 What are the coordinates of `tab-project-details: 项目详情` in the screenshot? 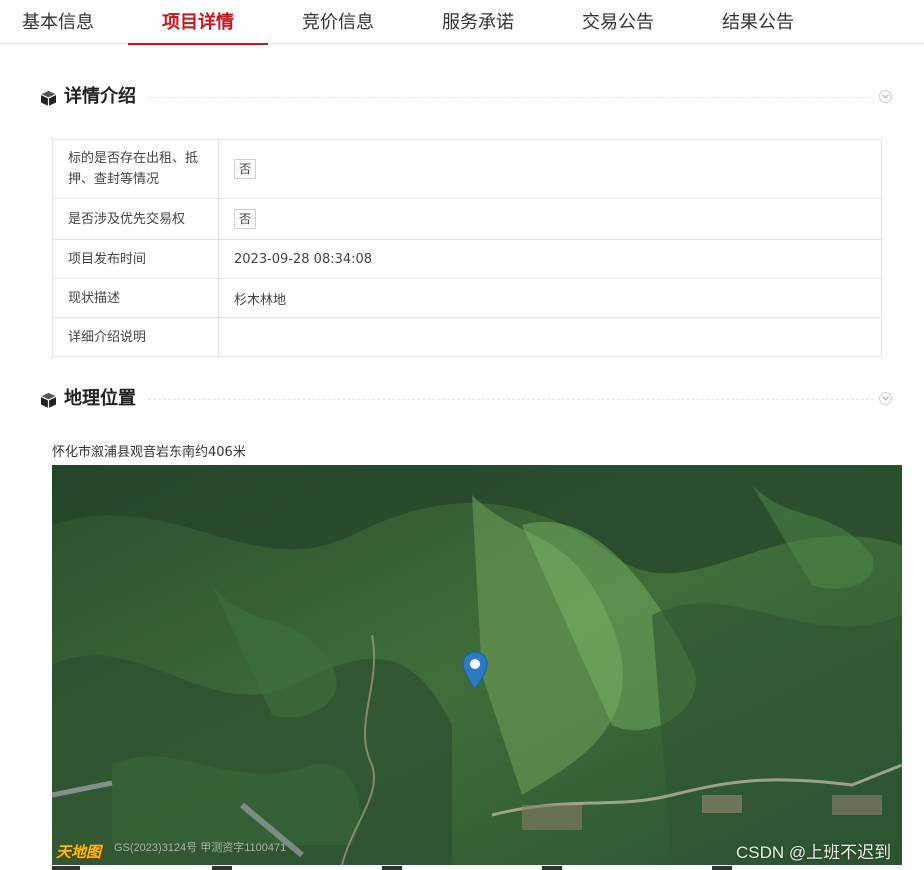 It's located at (198, 22).